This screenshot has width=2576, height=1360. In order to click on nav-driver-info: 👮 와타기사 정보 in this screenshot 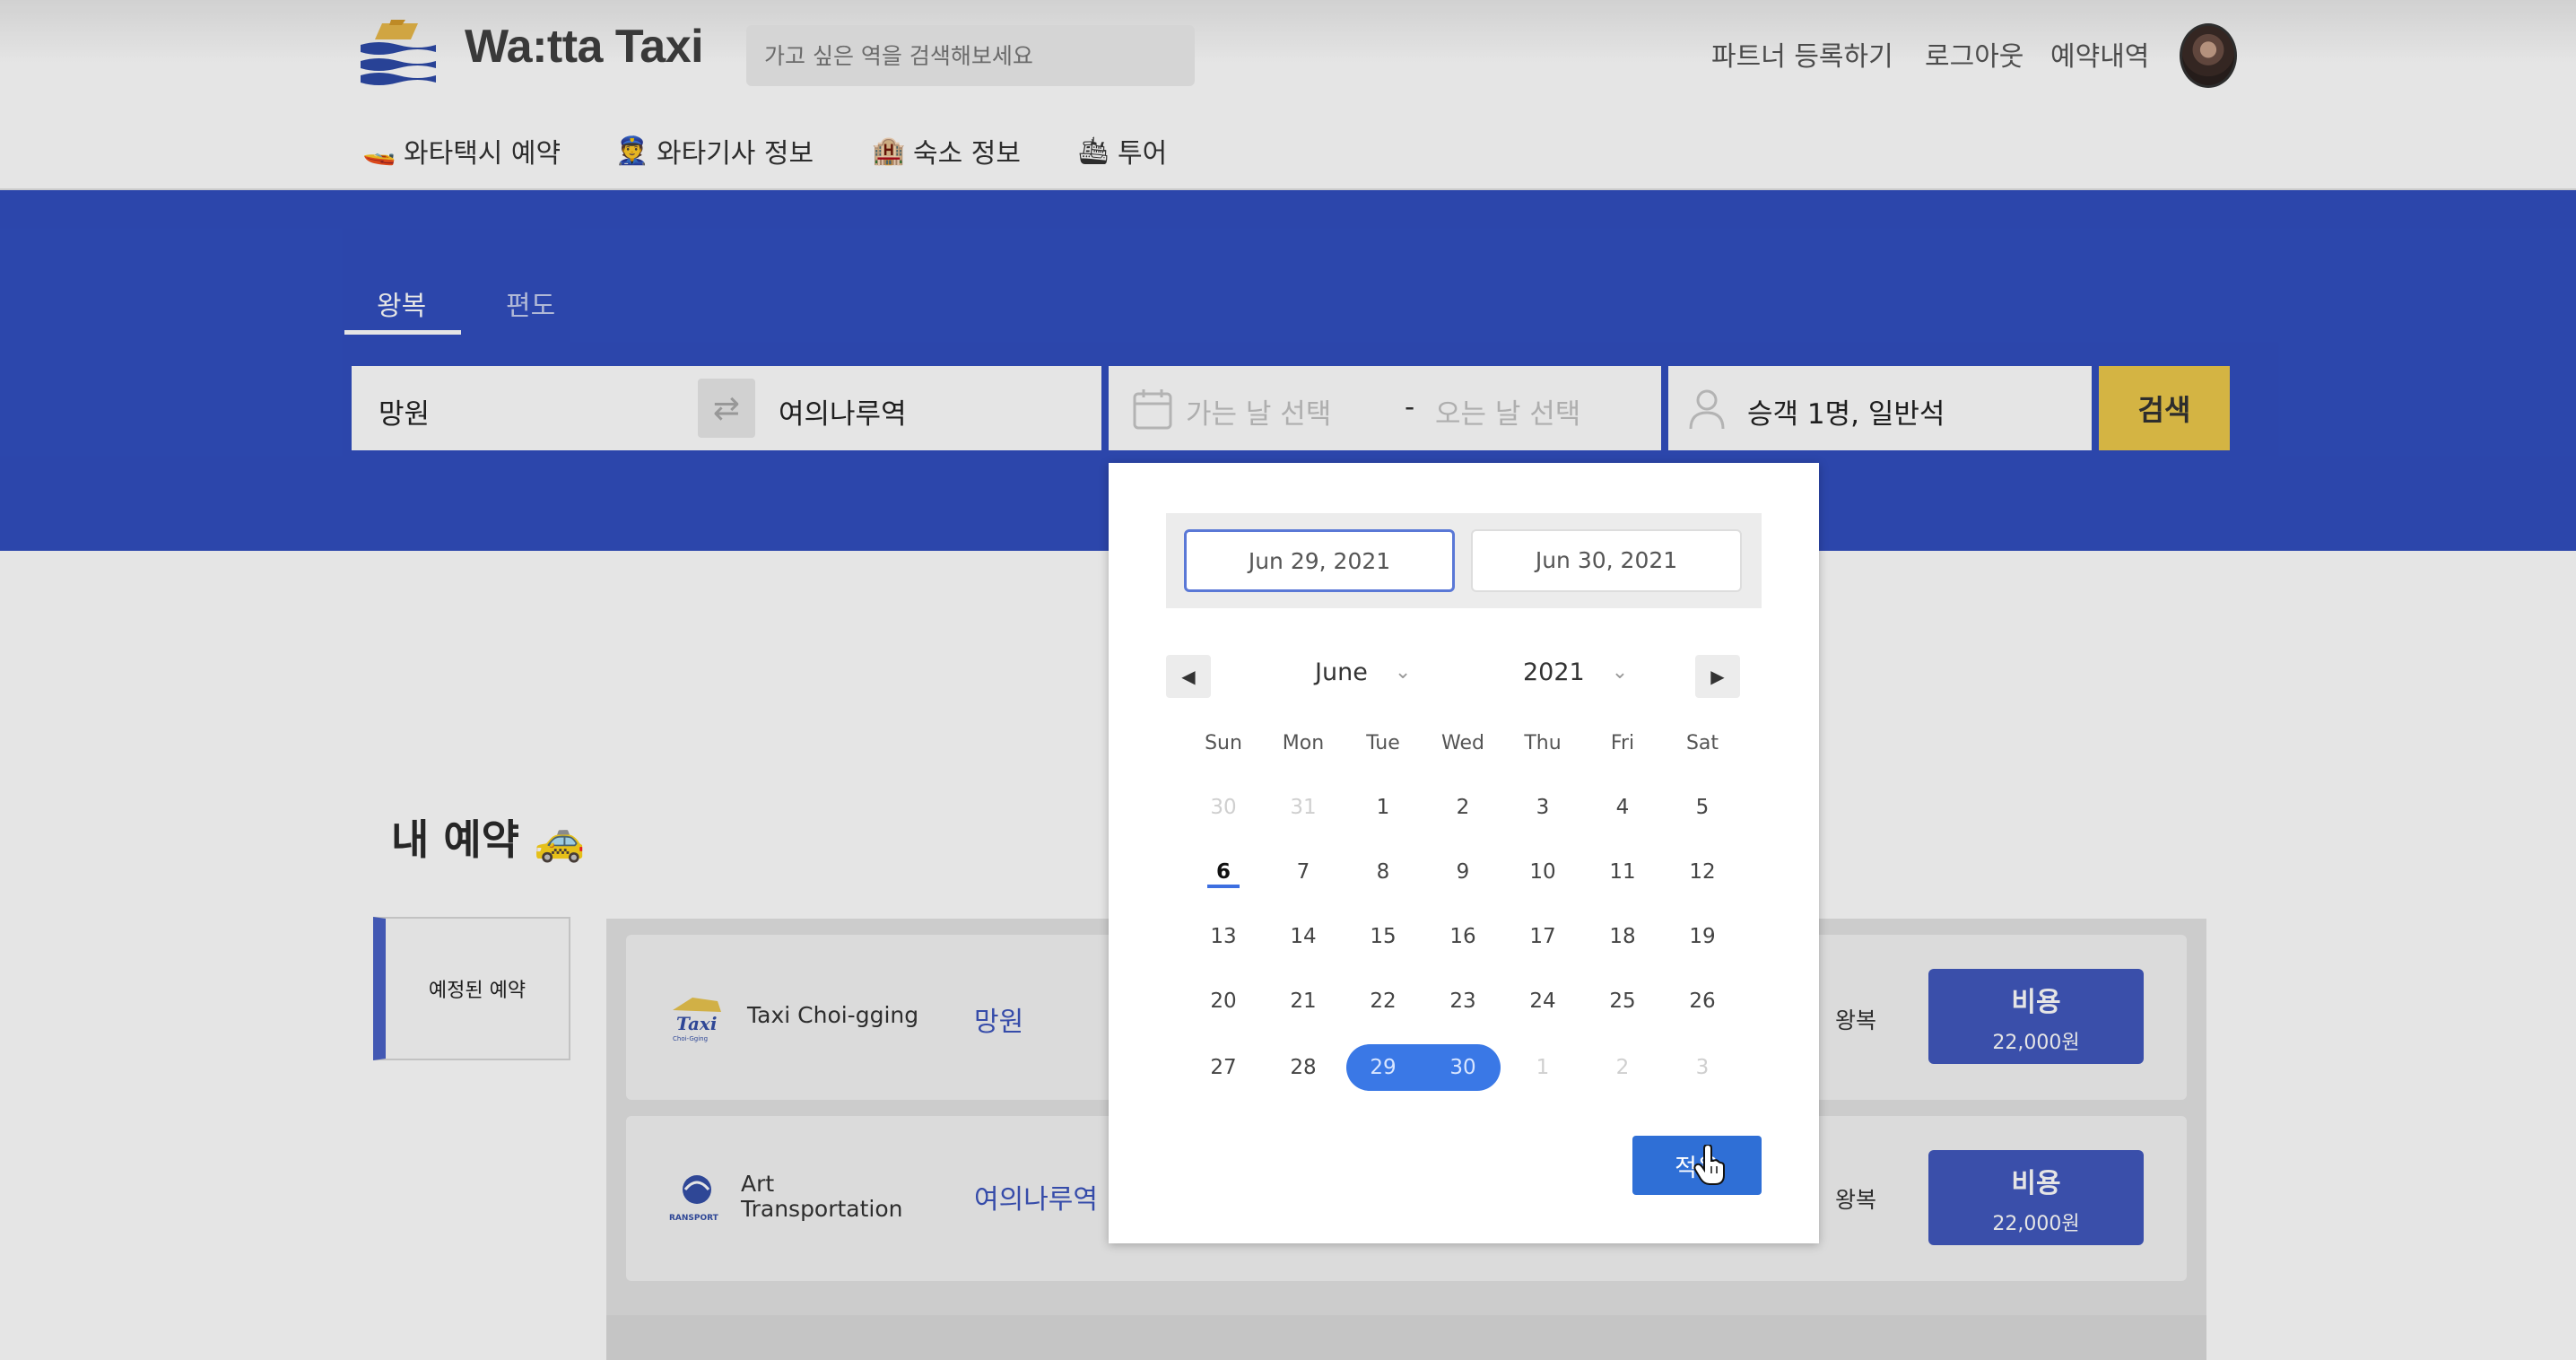, I will do `click(714, 150)`.